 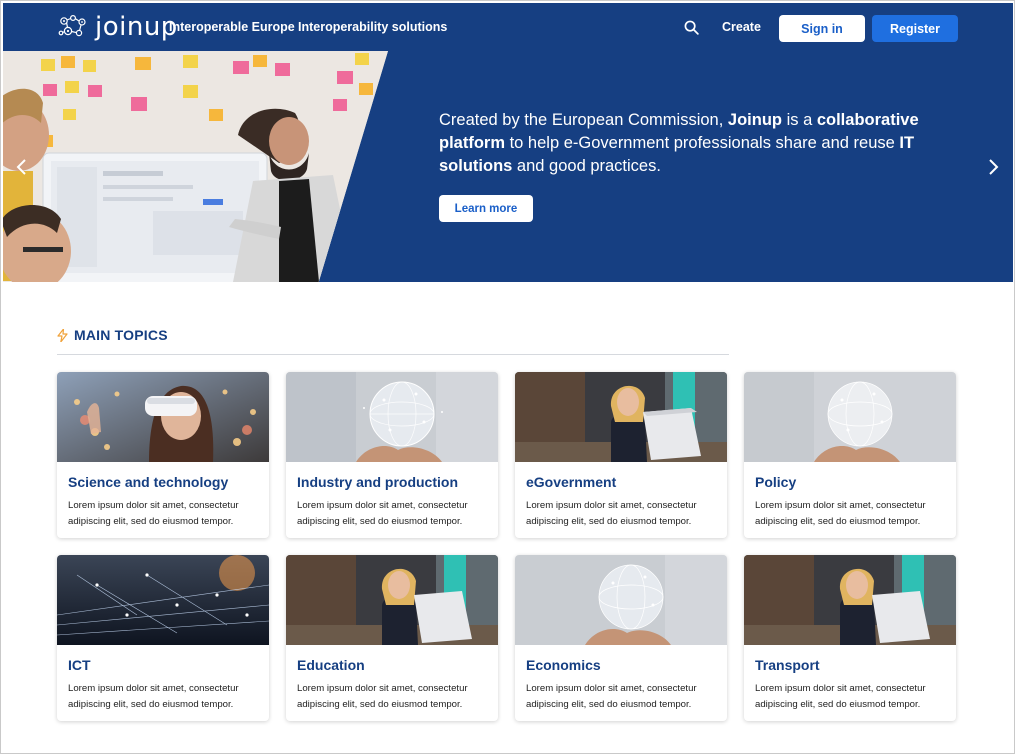 What do you see at coordinates (741, 27) in the screenshot?
I see `create-link: Create` at bounding box center [741, 27].